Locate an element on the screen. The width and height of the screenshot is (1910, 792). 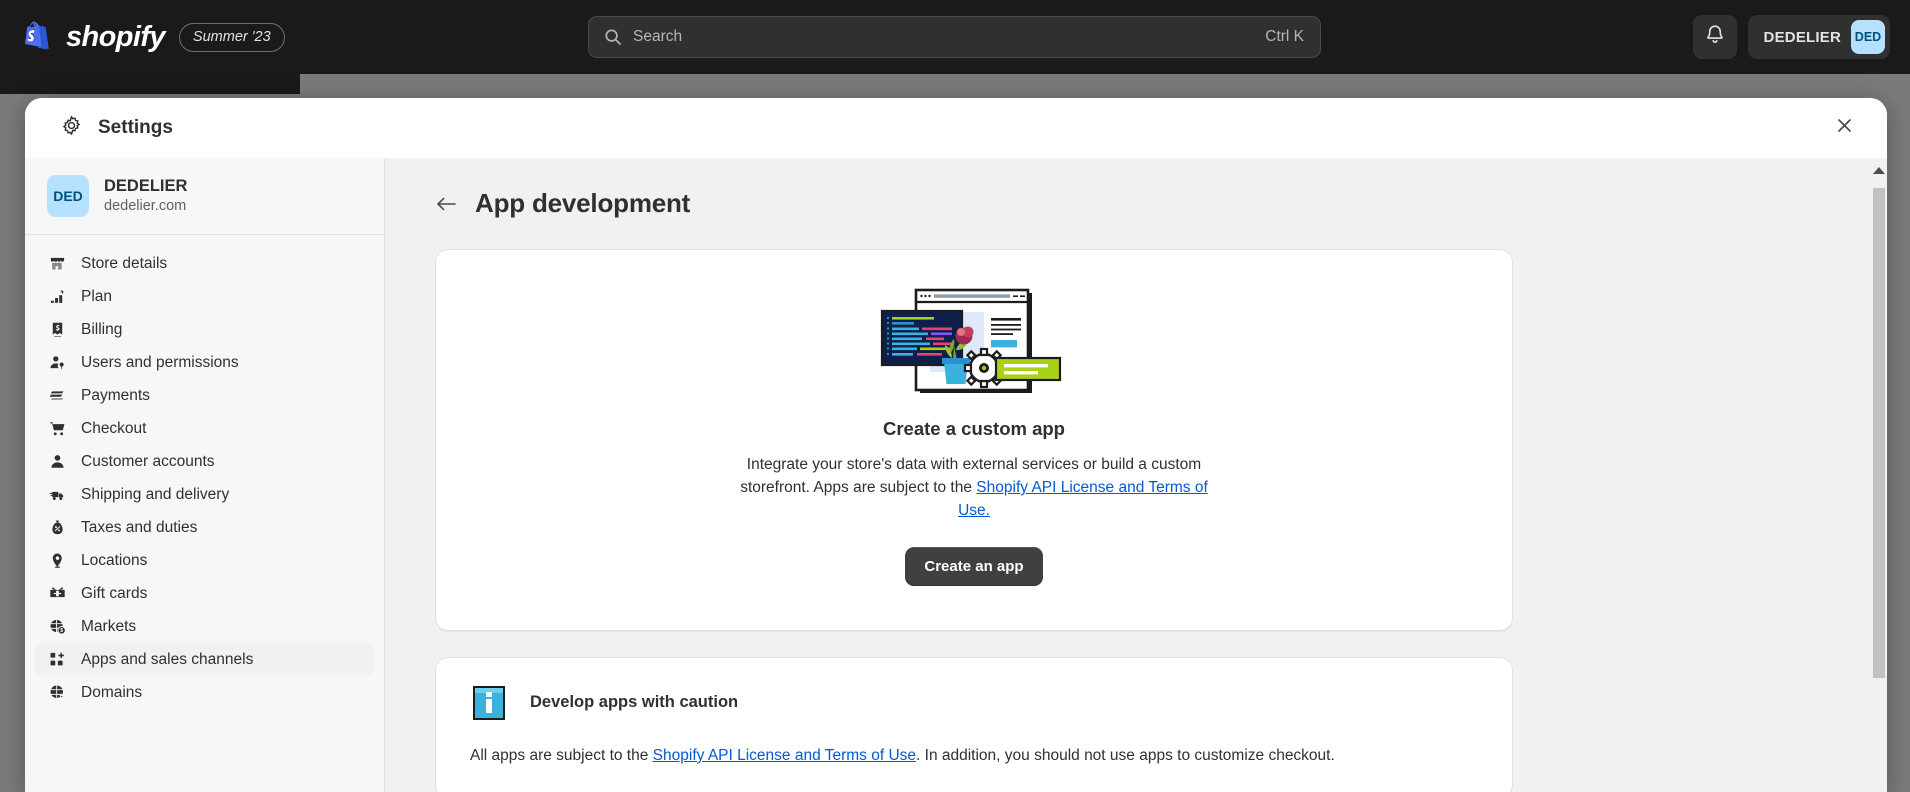
sidebar-item-store-details: Store details is located at coordinates (204, 263).